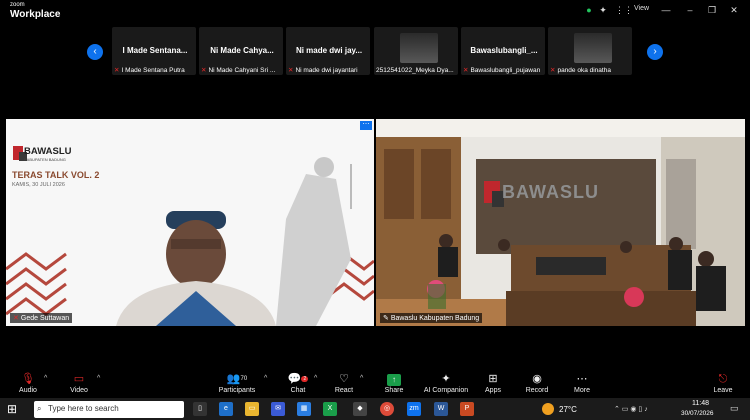 This screenshot has height=420, width=750. What do you see at coordinates (14, 409) in the screenshot?
I see `windows-start-icon: ⊞` at bounding box center [14, 409].